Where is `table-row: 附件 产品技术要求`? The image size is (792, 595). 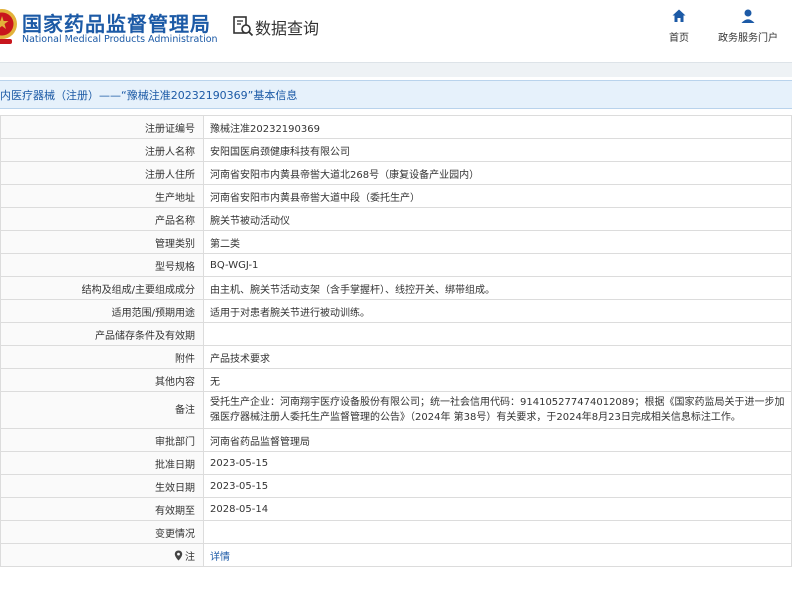 table-row: 附件 产品技术要求 is located at coordinates (396, 357).